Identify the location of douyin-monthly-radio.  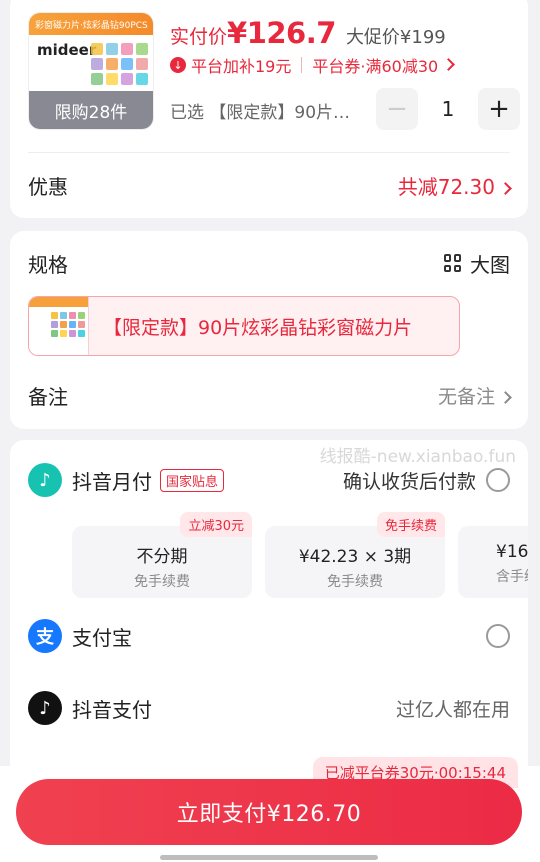
(498, 480).